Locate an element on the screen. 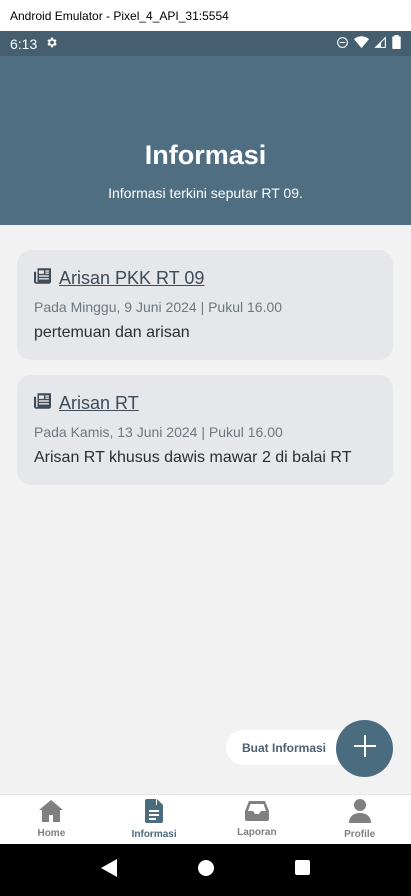  cell-signal-icon is located at coordinates (380, 43).